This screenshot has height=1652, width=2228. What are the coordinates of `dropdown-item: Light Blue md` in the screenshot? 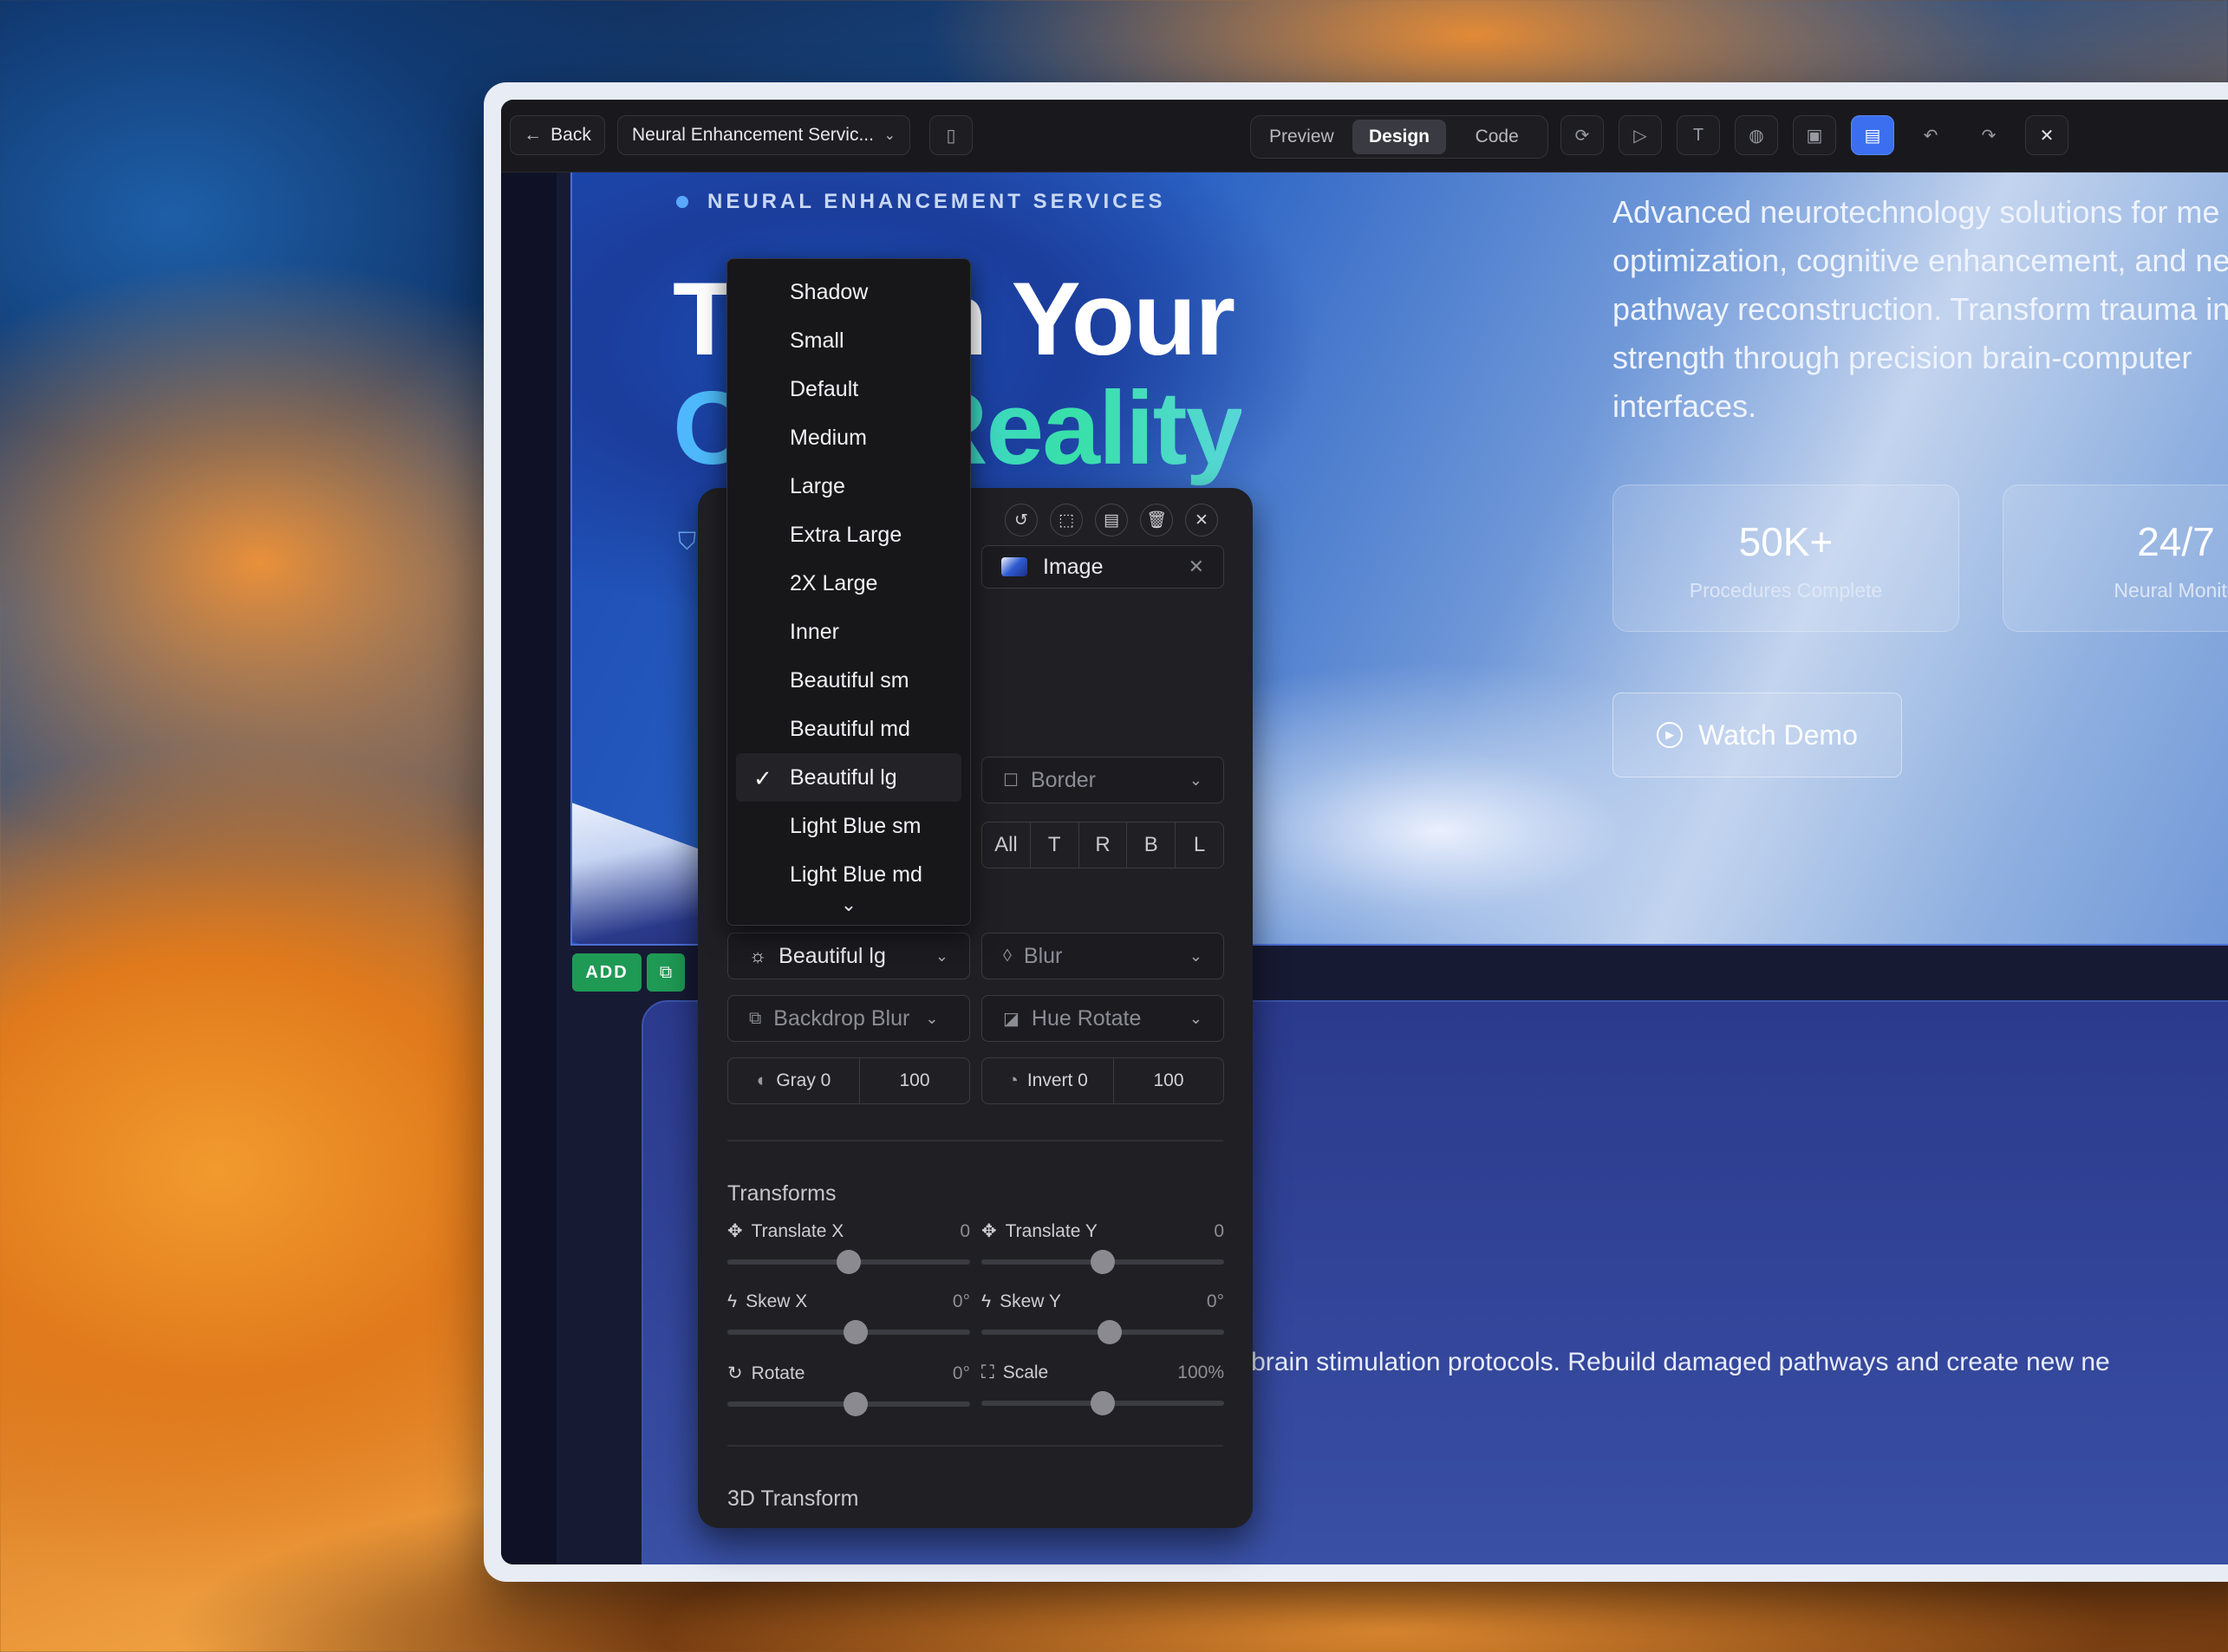 It's located at (848, 874).